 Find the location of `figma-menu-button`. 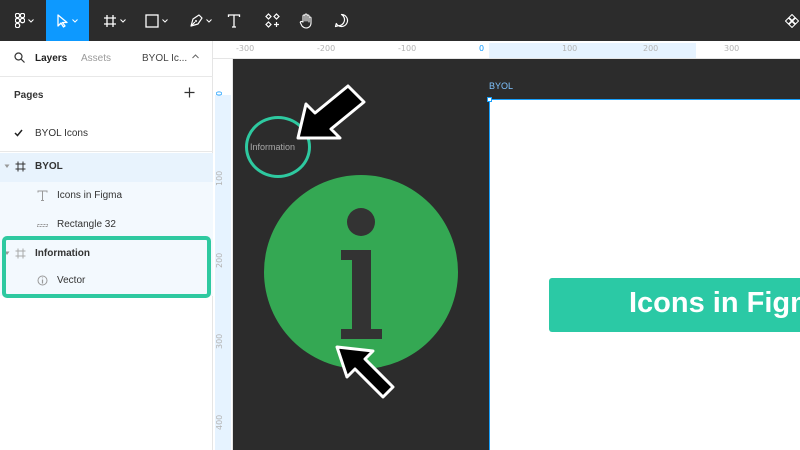

figma-menu-button is located at coordinates (24, 20).